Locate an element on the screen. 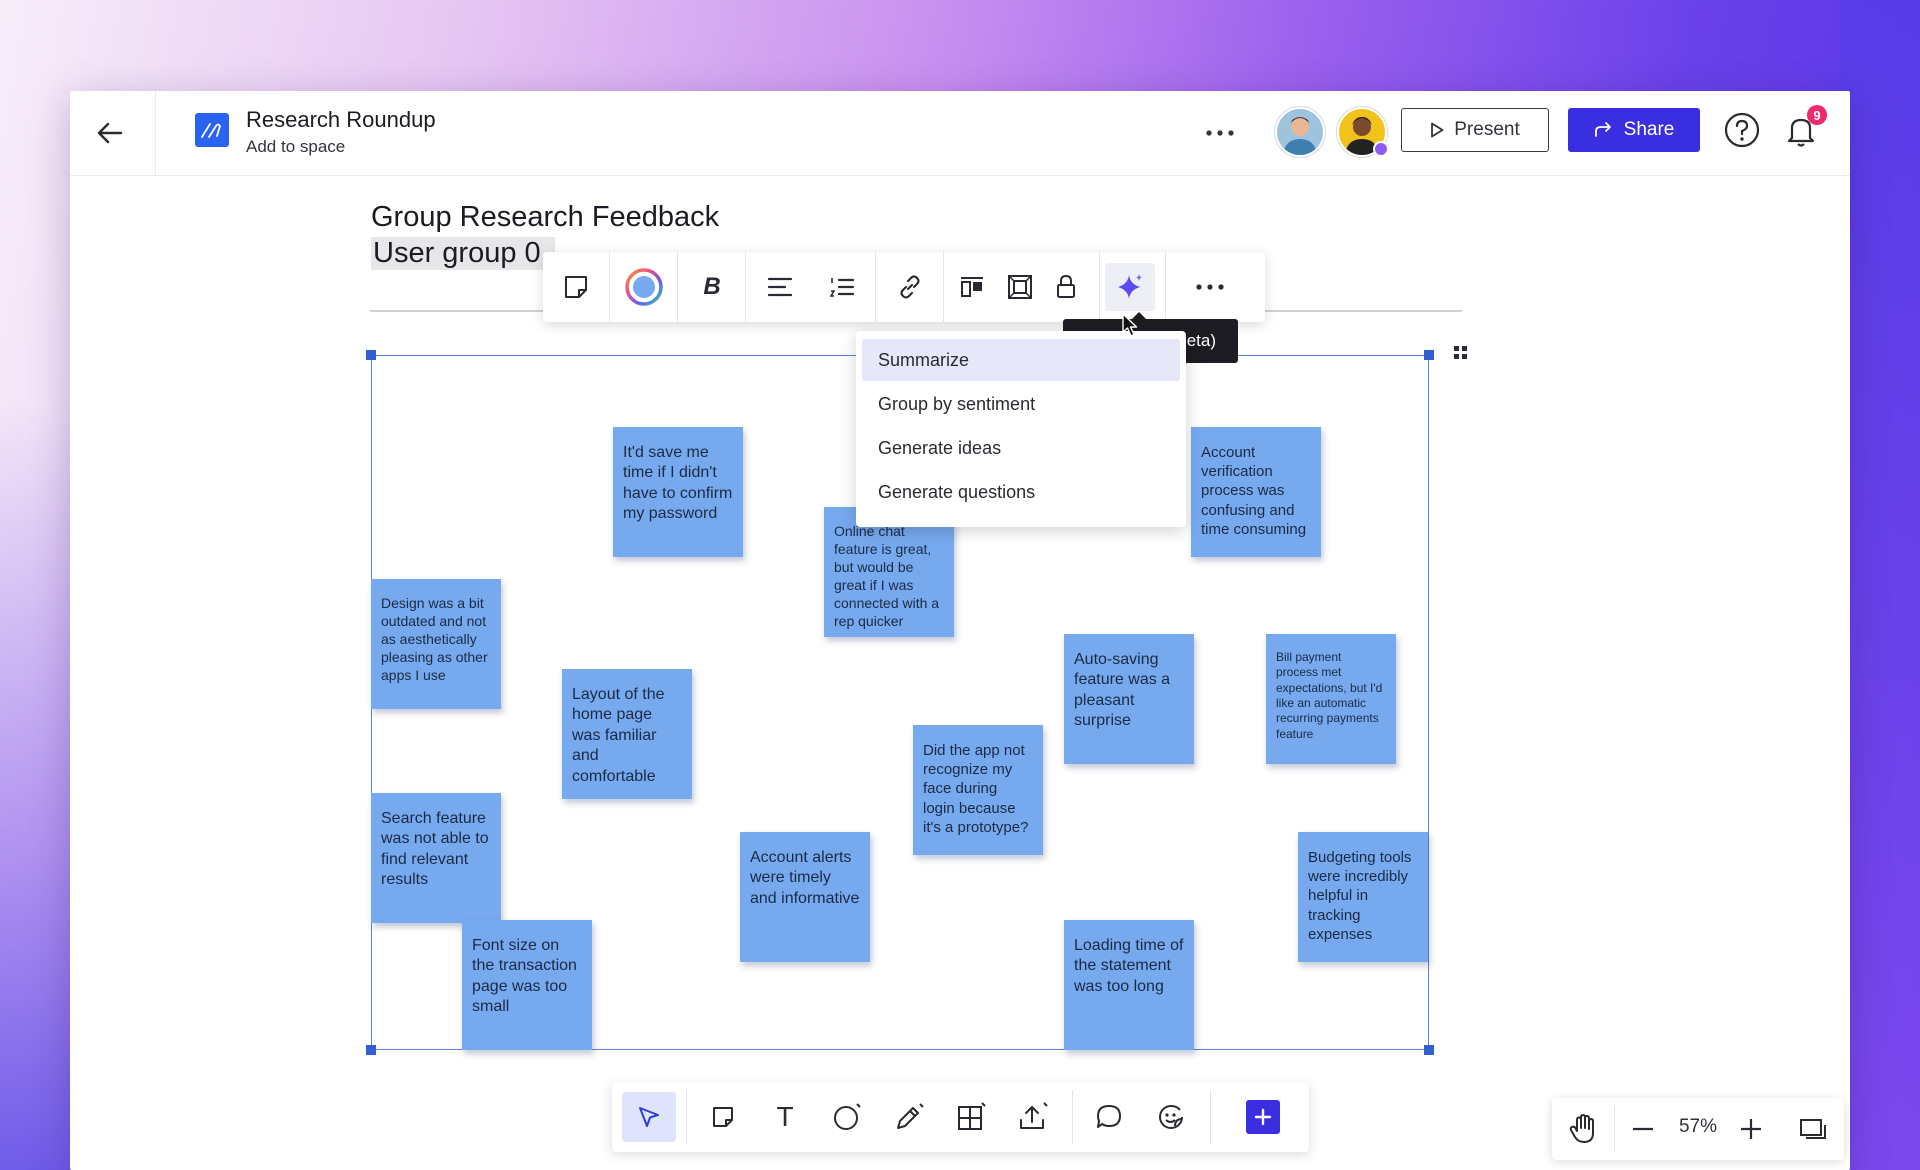 The height and width of the screenshot is (1170, 1920). share-button: Share is located at coordinates (1634, 130).